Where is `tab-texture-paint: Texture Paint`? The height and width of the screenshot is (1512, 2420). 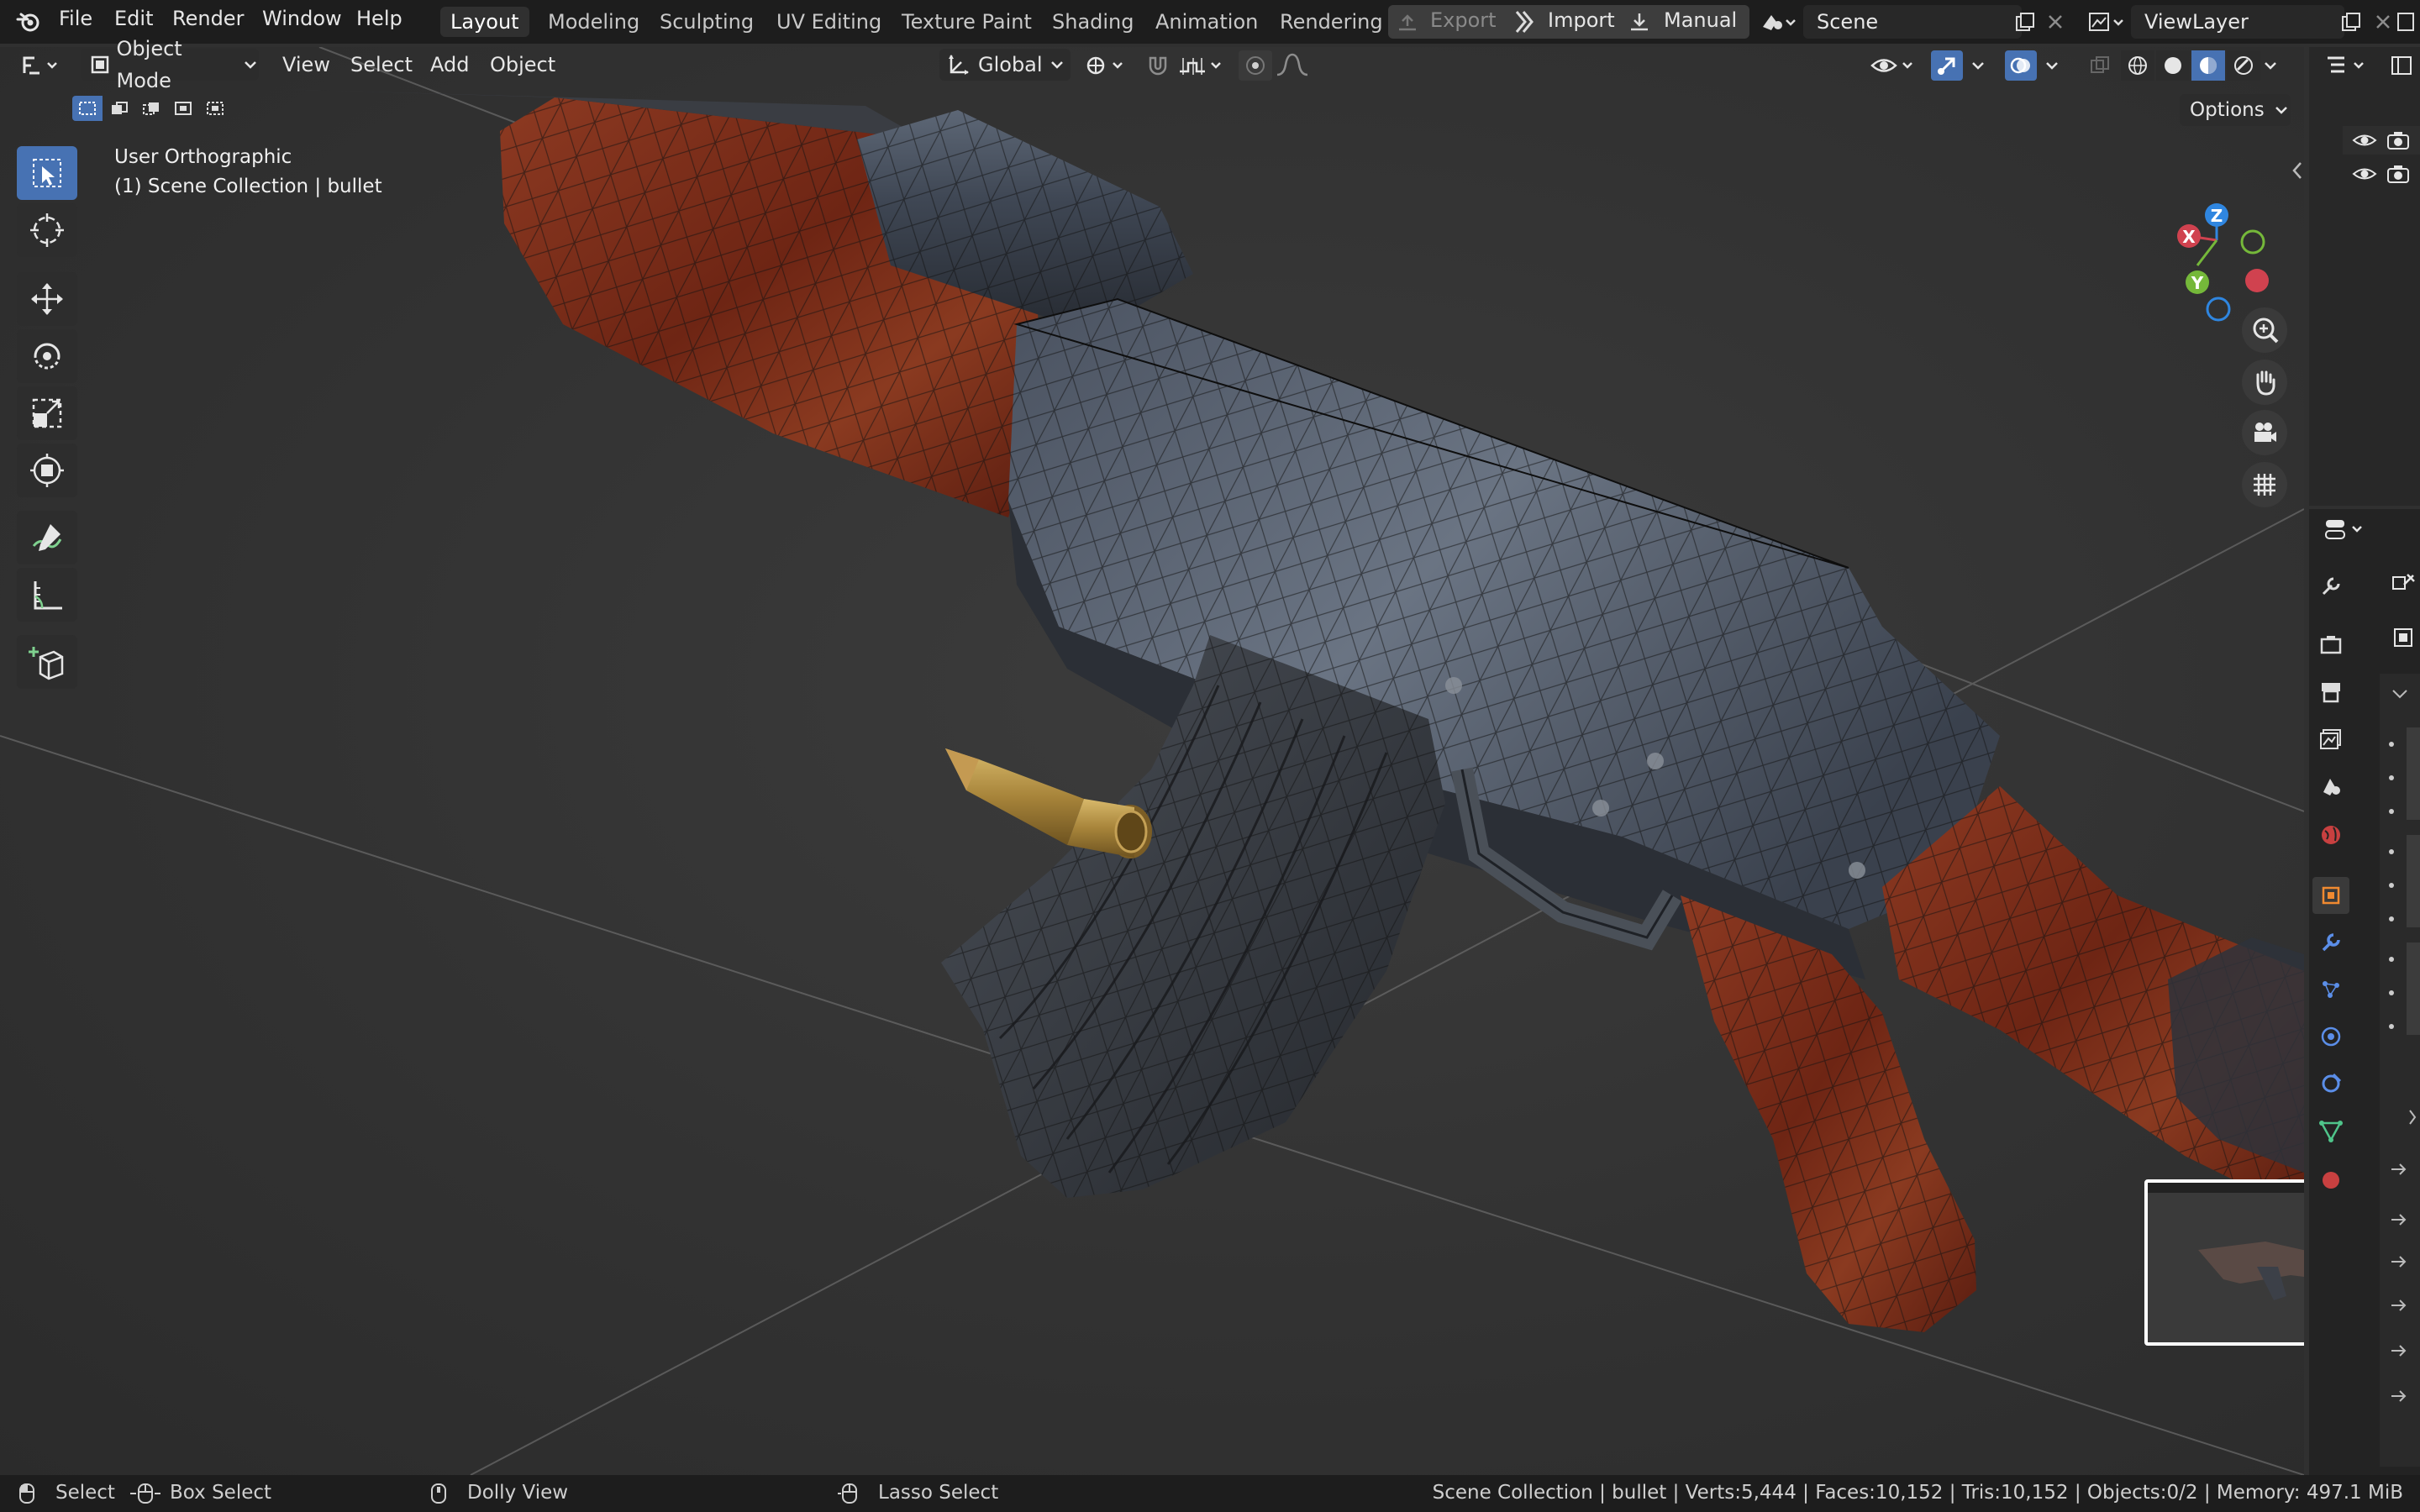 tab-texture-paint: Texture Paint is located at coordinates (967, 22).